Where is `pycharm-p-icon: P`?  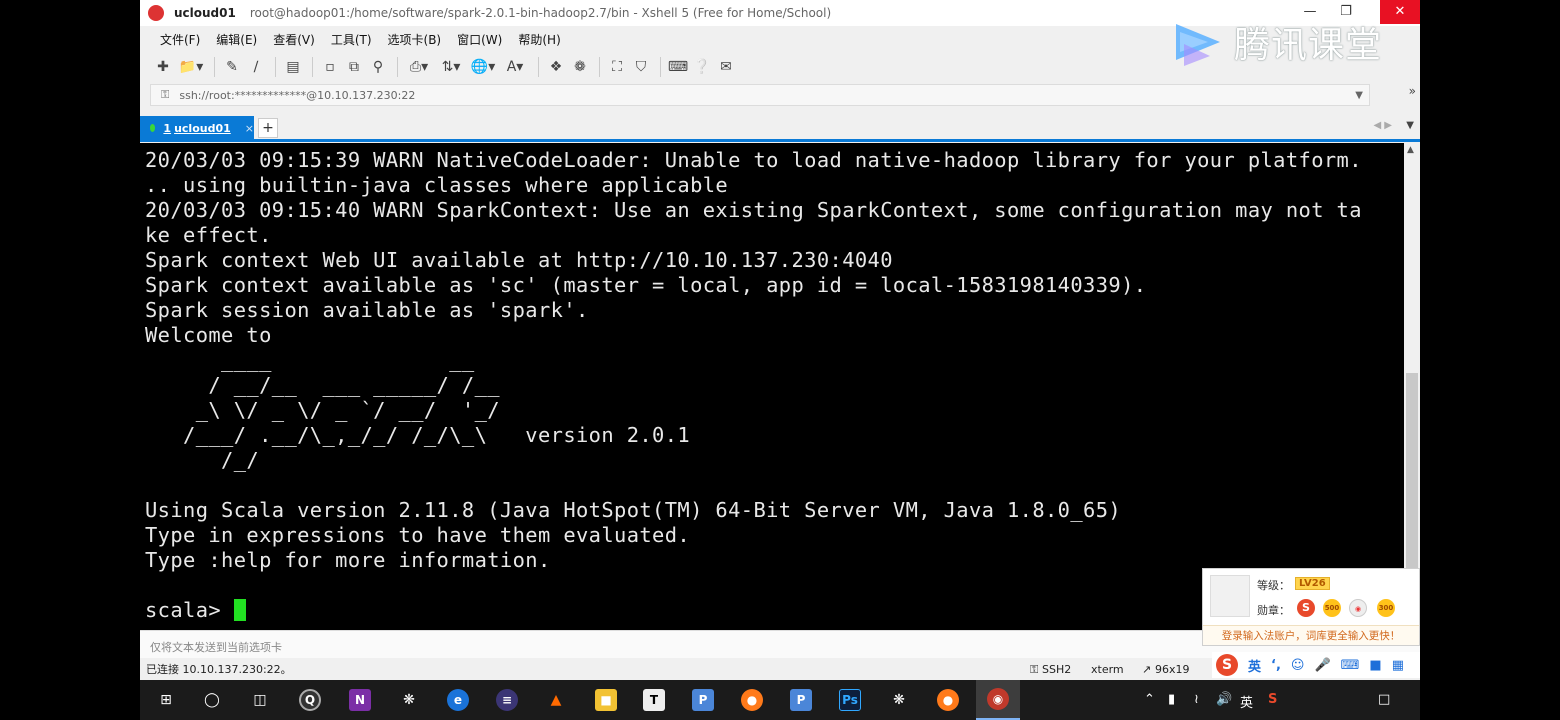
pycharm-p-icon: P is located at coordinates (703, 700).